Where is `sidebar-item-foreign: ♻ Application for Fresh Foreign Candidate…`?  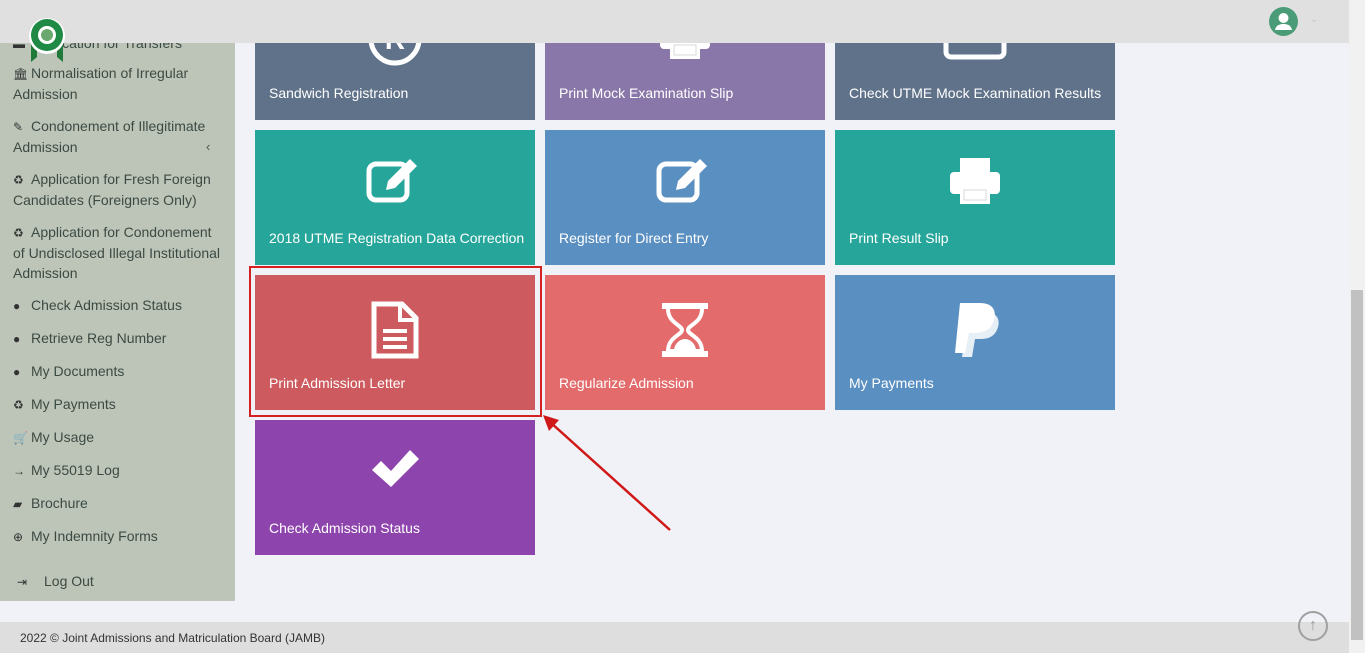 sidebar-item-foreign: ♻ Application for Fresh Foreign Candidate… is located at coordinates (119, 189).